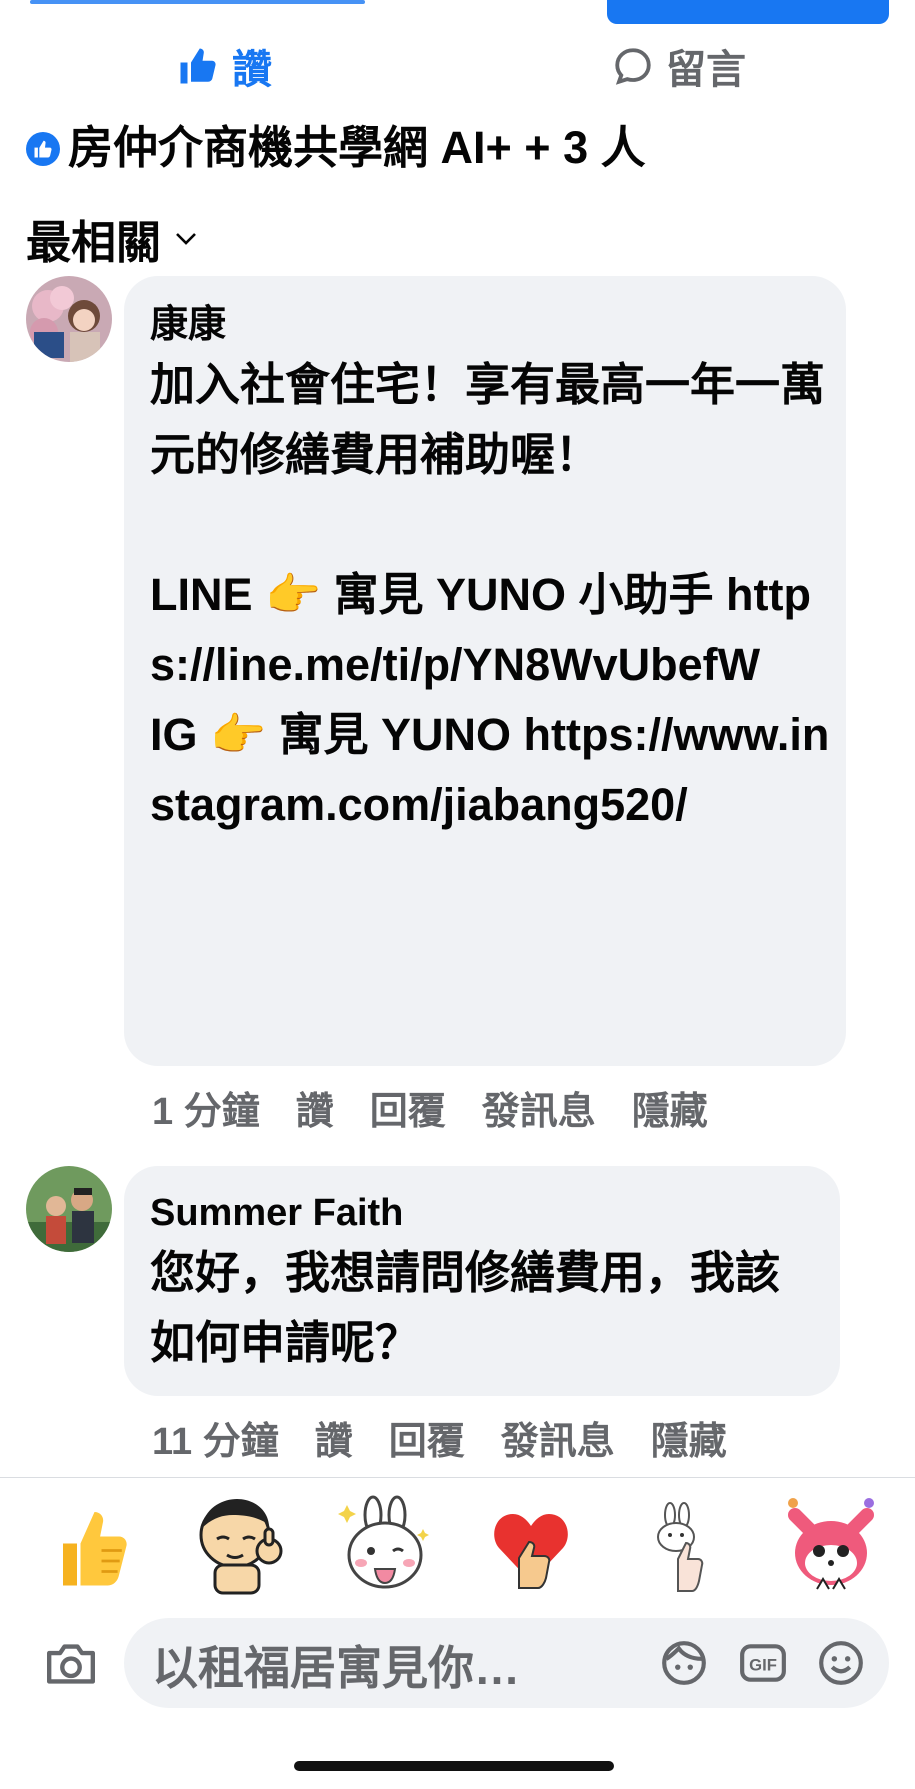  I want to click on chevron-down-icon, so click(186, 238).